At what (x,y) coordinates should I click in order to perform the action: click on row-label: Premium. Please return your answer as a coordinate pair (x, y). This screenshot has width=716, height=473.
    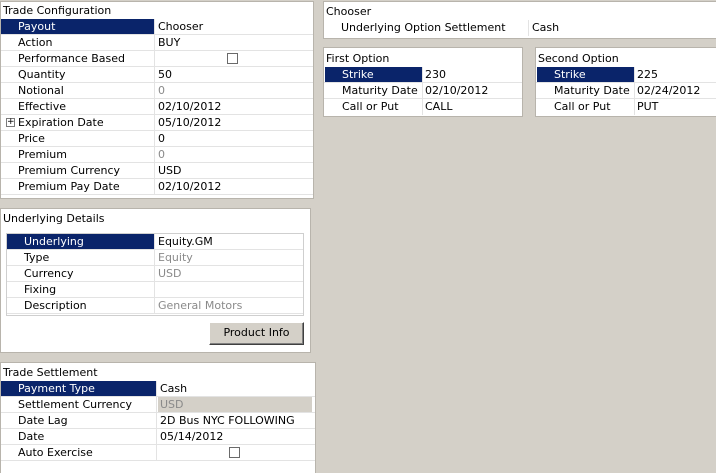
    Looking at the image, I should click on (78, 154).